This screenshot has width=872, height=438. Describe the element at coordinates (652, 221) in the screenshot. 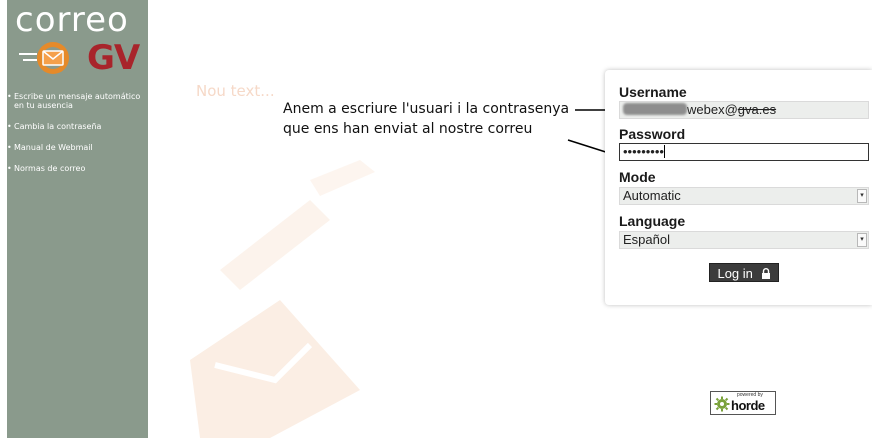

I see `language-label: Language` at that location.